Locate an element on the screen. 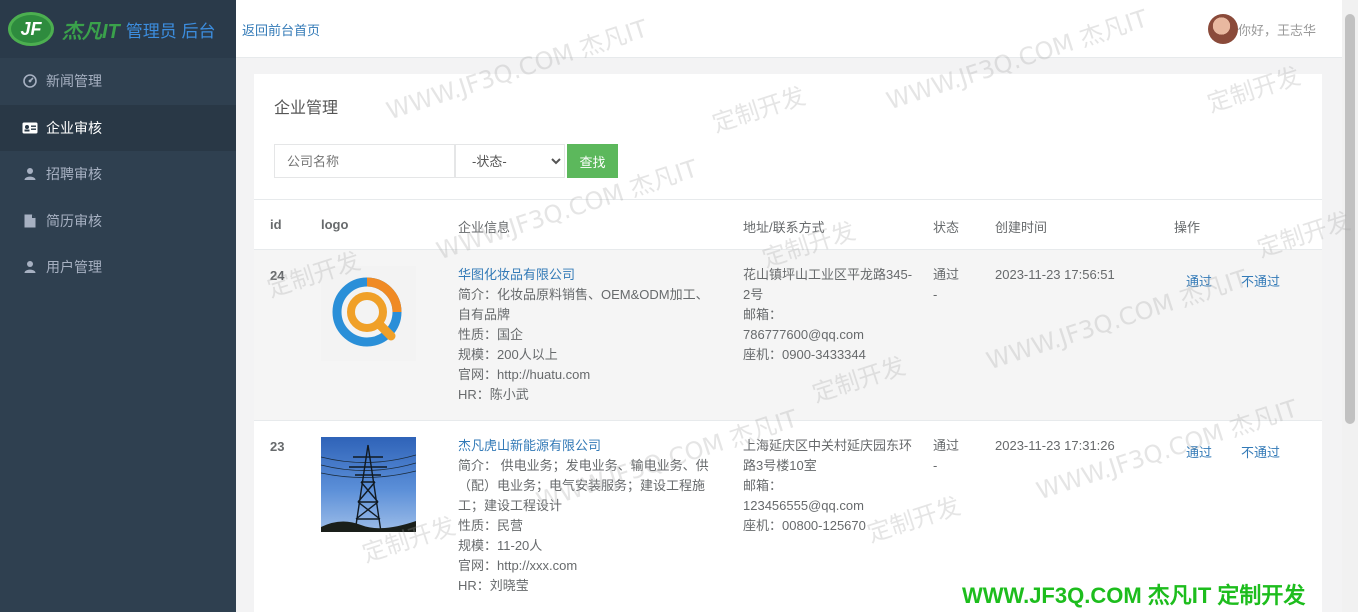 This screenshot has width=1358, height=612. row-id: 23 is located at coordinates (277, 446).